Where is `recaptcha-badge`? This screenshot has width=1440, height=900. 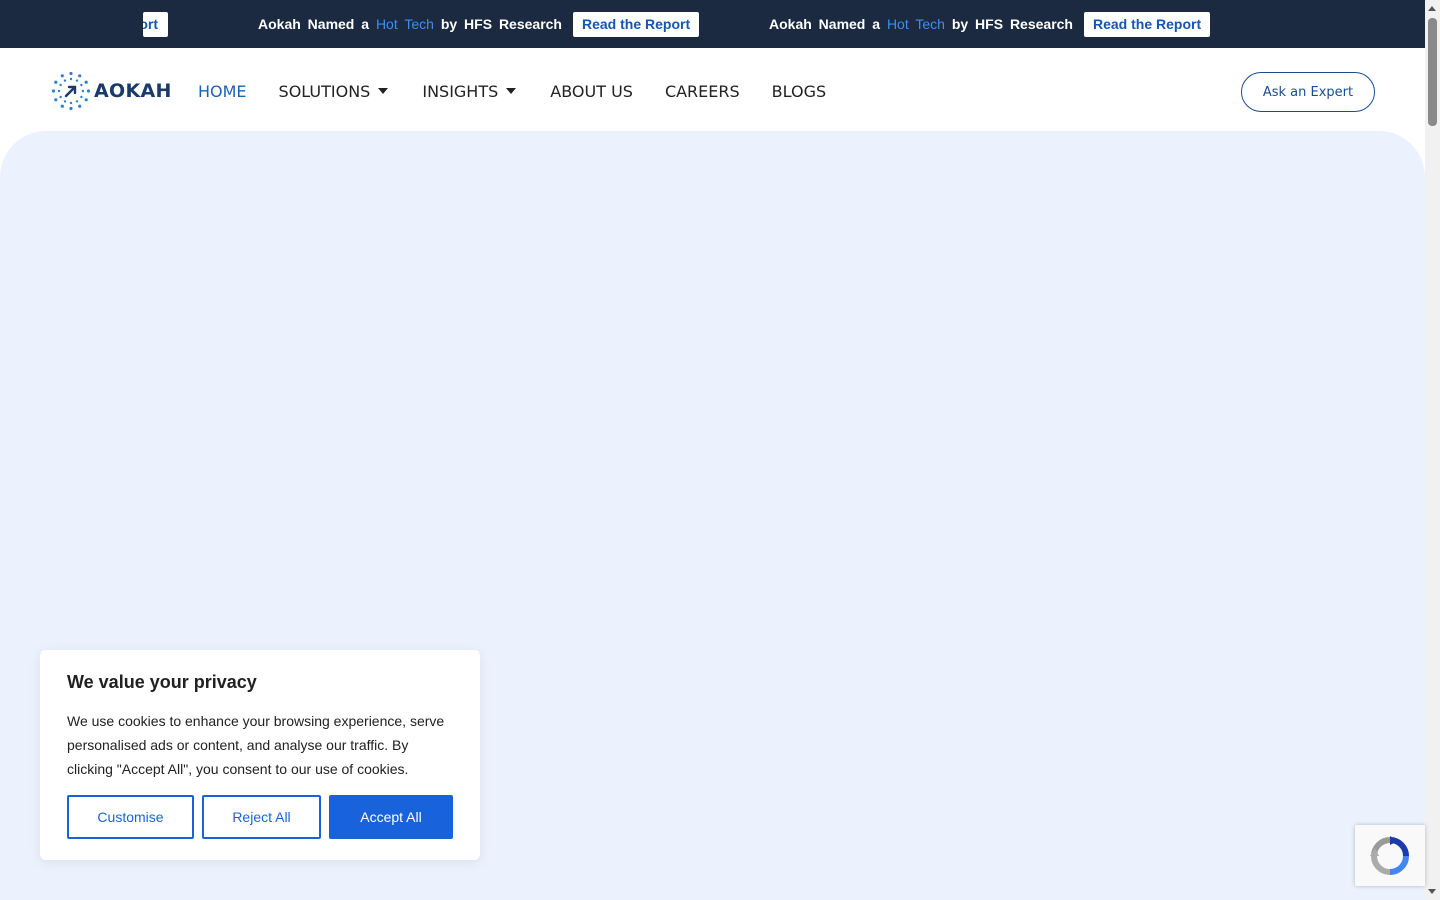
recaptcha-badge is located at coordinates (1390, 855).